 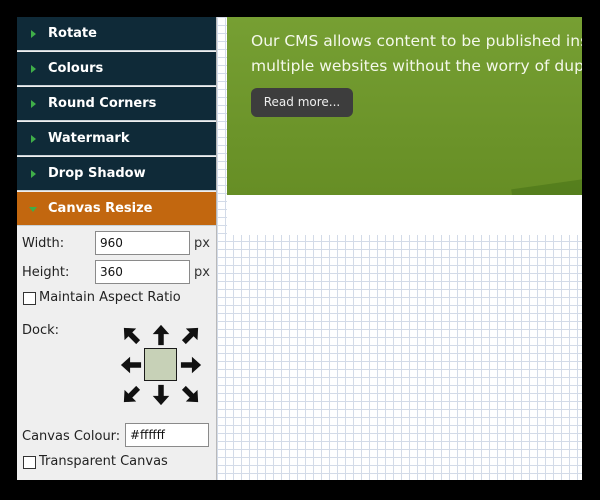 I want to click on dock-top-right, so click(x=191, y=335).